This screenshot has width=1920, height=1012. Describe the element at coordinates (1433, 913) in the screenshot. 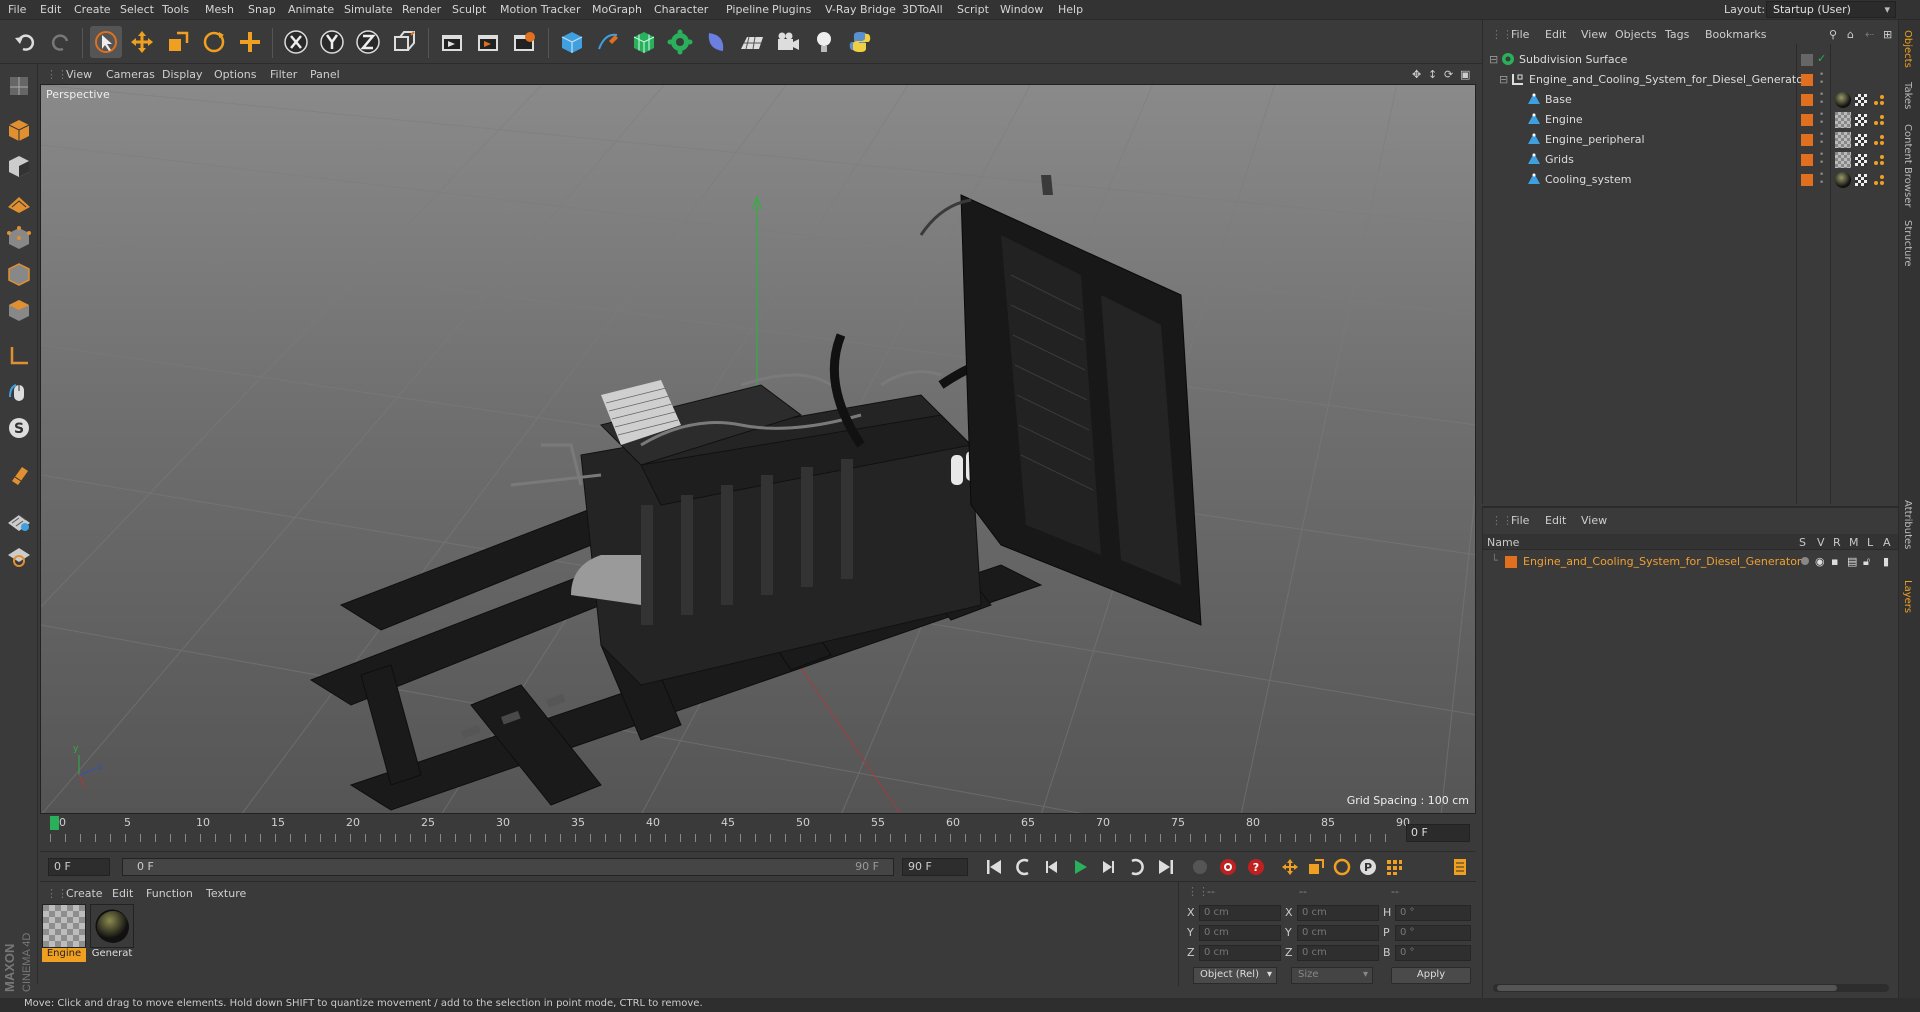

I see `rot-h-field: 0 °` at that location.